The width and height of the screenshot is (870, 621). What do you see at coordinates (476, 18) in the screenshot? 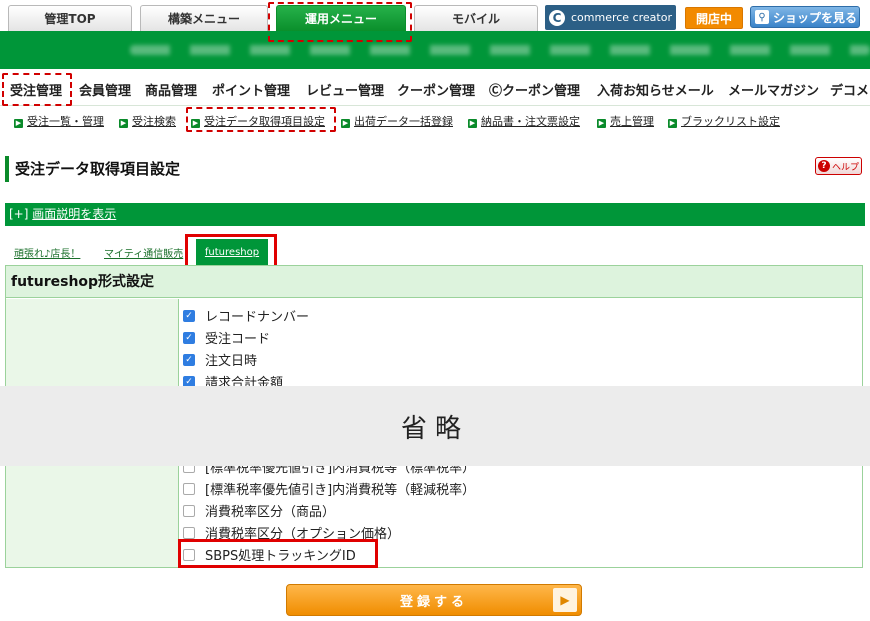
I see `tab-mobile: モバイル` at bounding box center [476, 18].